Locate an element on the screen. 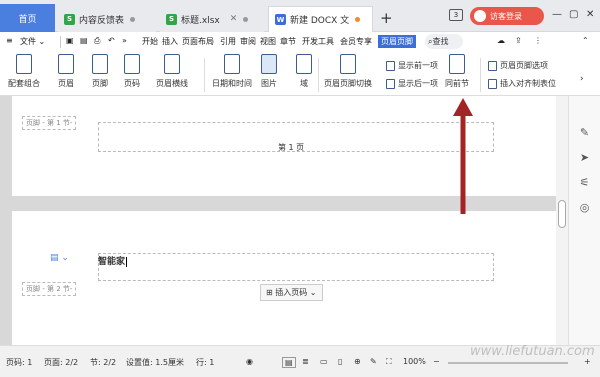 This screenshot has width=600, height=377. combo-button: 配套组合 is located at coordinates (24, 71).